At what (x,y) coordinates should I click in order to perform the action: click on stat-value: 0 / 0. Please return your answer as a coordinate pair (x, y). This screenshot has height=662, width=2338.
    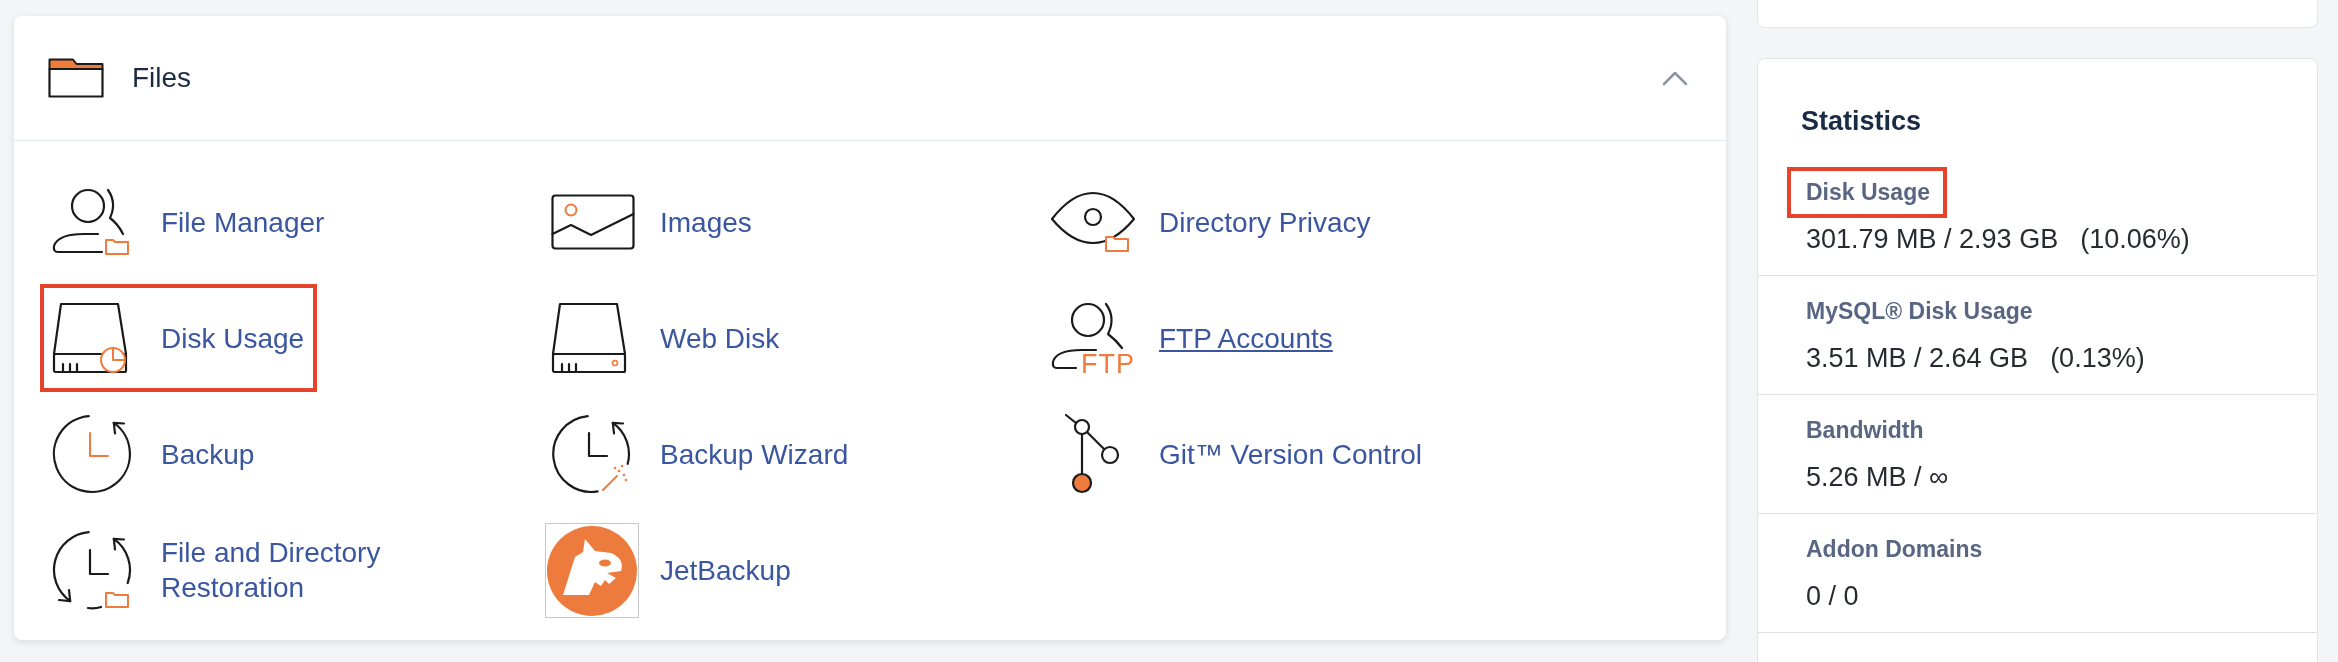
    Looking at the image, I should click on (1832, 596).